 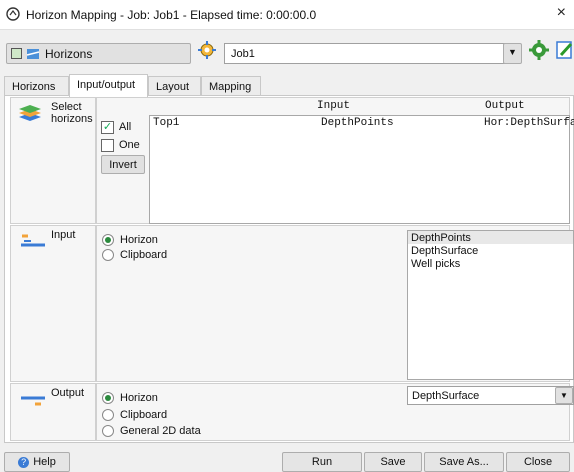 What do you see at coordinates (243, 54) in the screenshot?
I see `job-name: Job1` at bounding box center [243, 54].